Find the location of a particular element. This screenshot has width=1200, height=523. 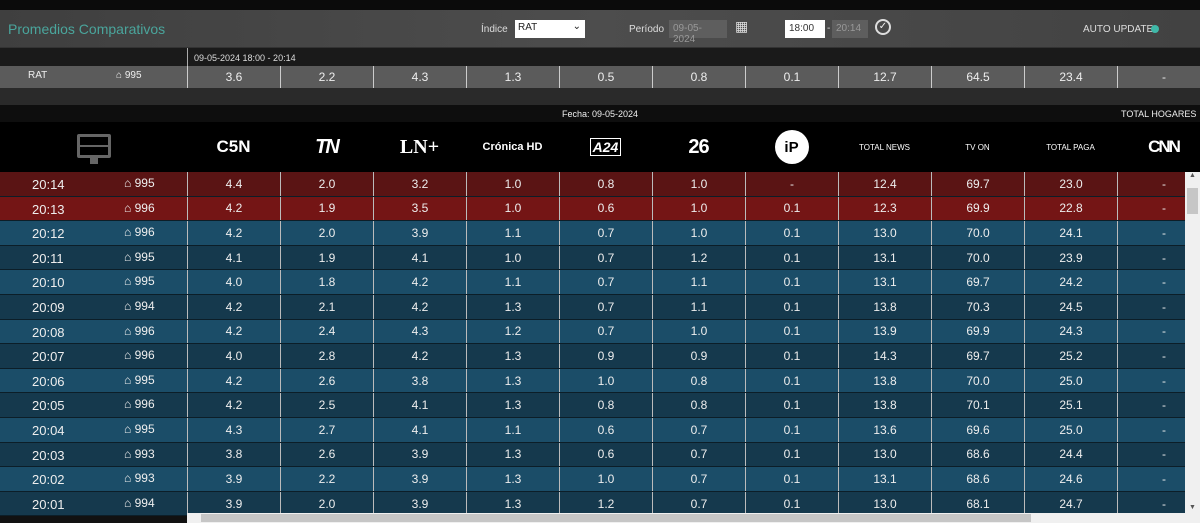

divider is located at coordinates (187, 57).